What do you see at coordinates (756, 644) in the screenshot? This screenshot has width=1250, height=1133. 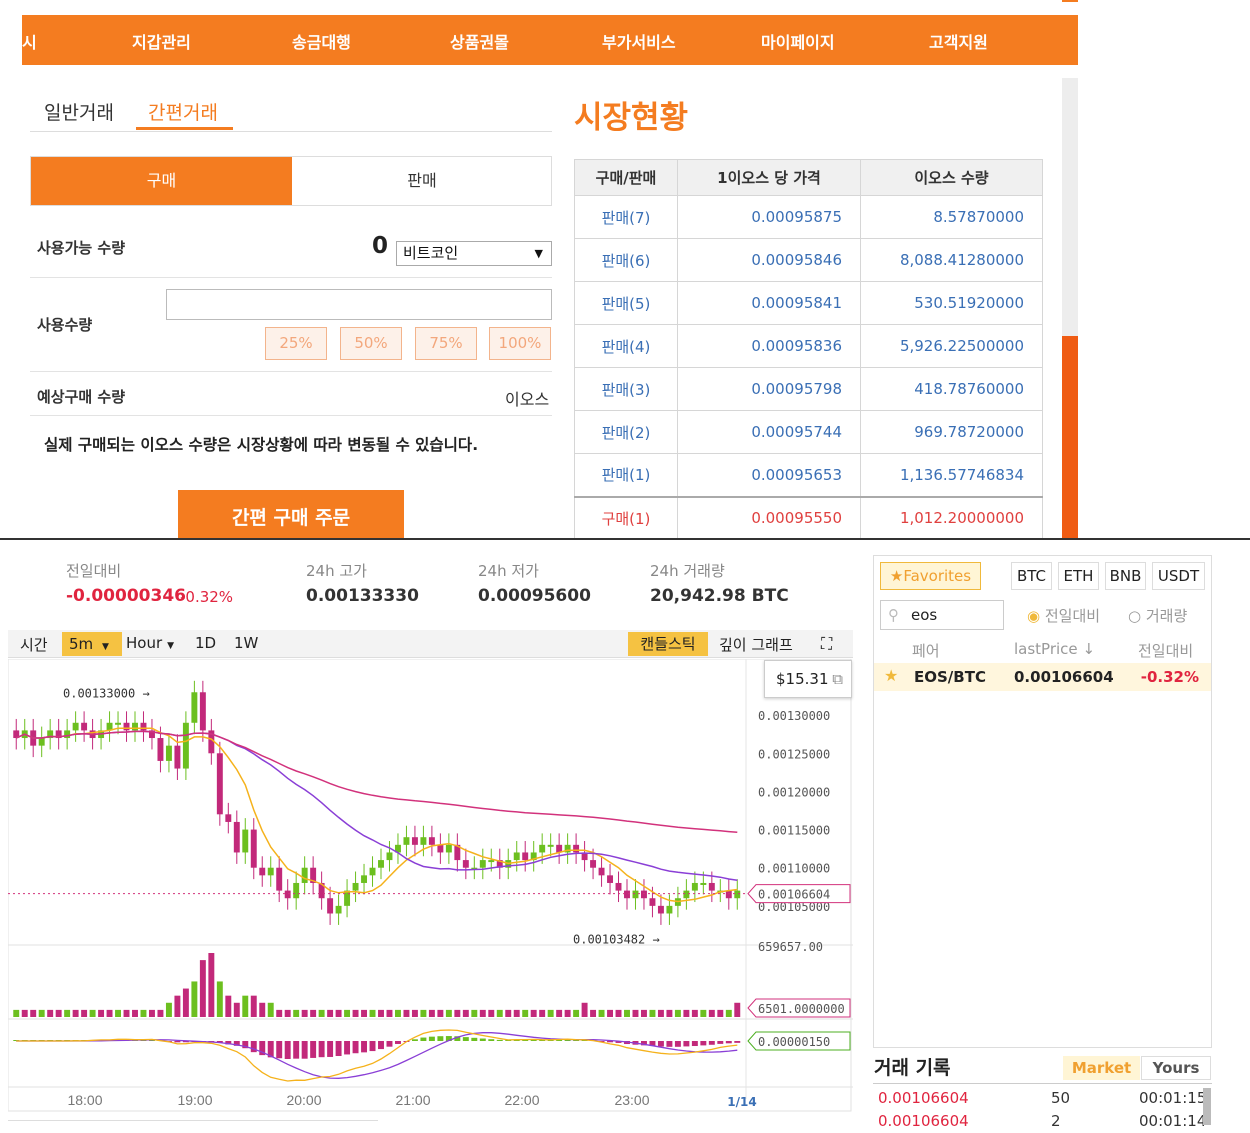 I see `depth-chart-toggle: 깊이 그래프` at bounding box center [756, 644].